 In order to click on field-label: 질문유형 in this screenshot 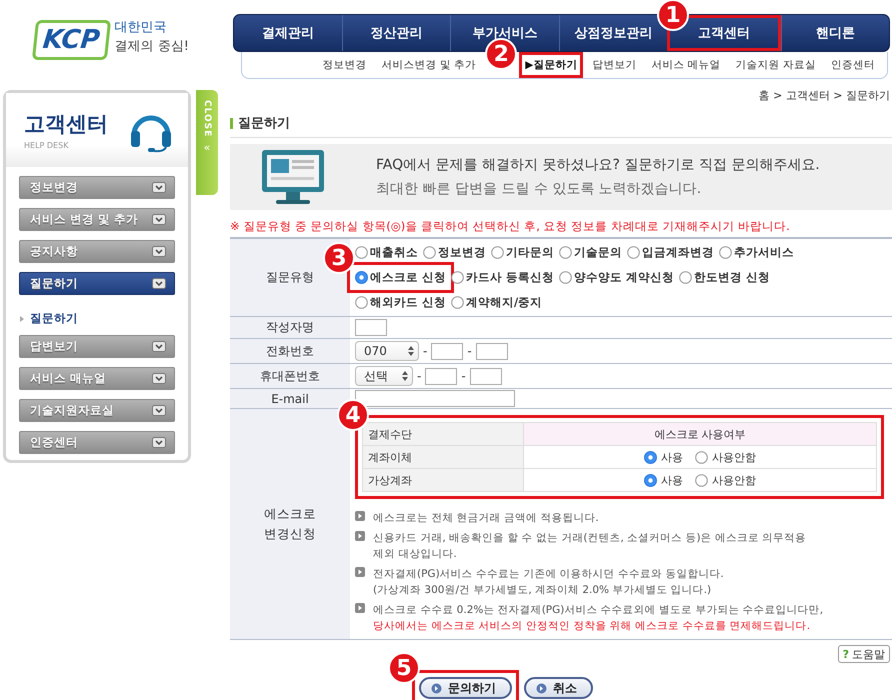, I will do `click(290, 277)`.